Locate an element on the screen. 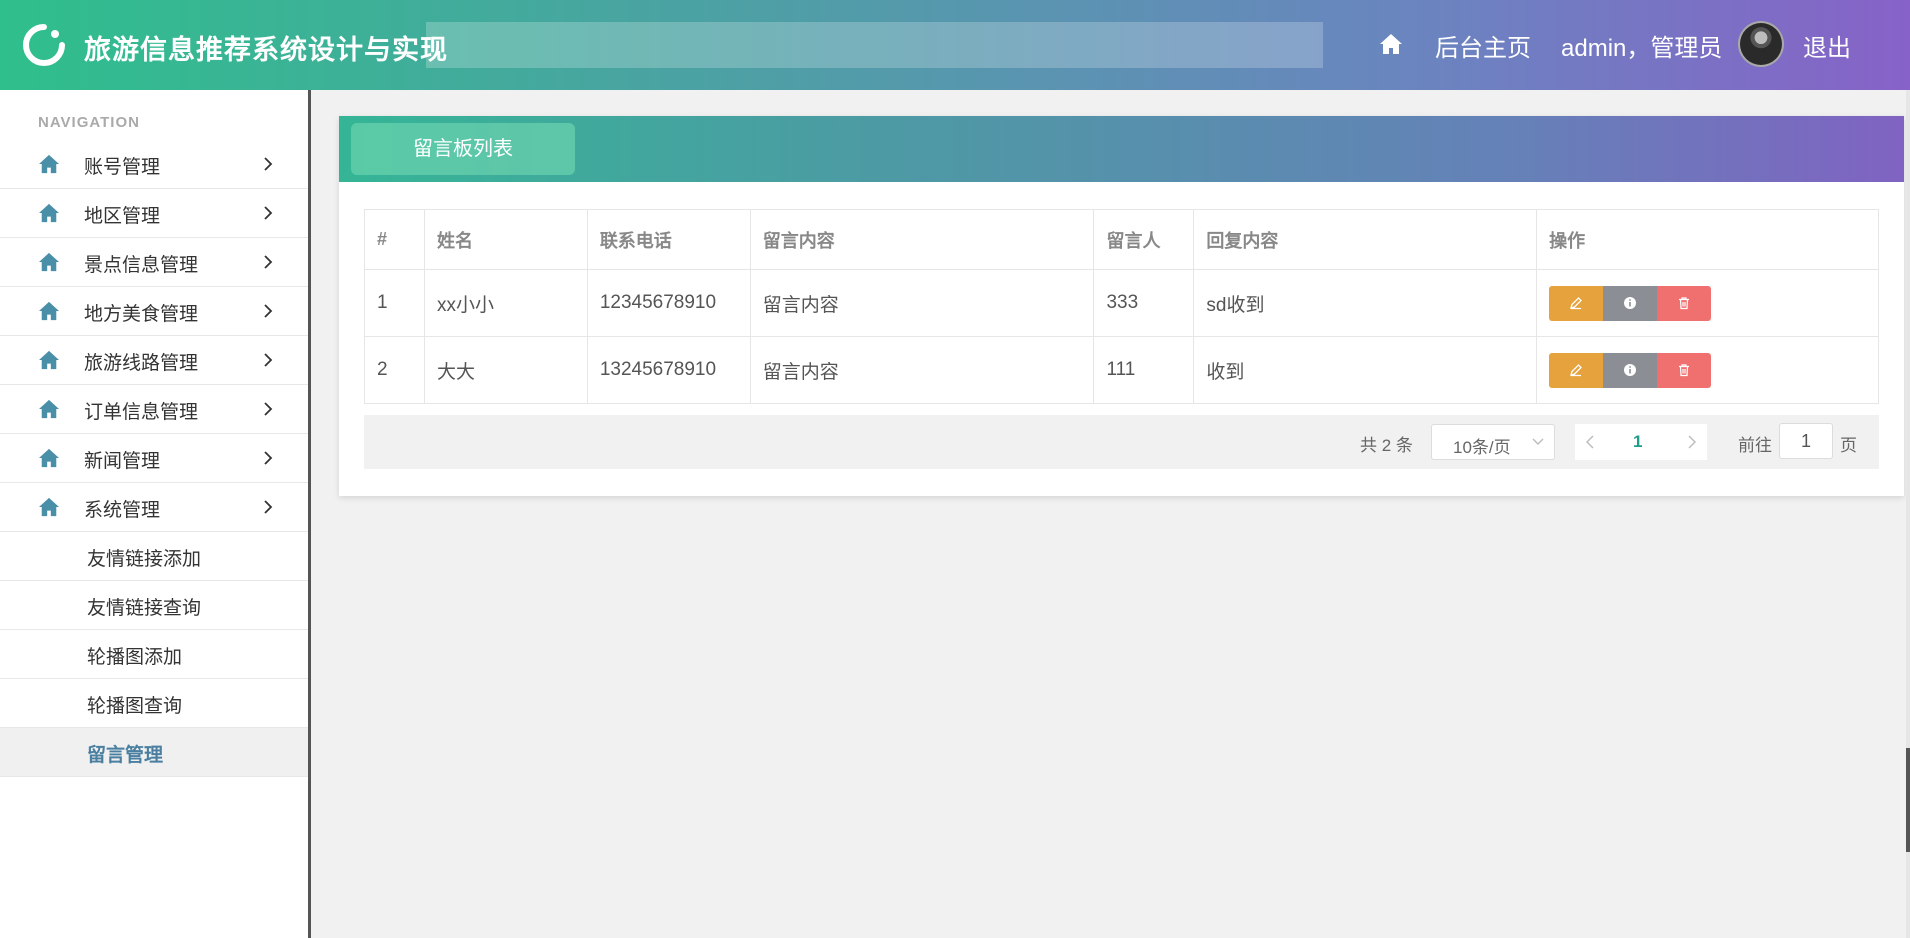  sidebar-item-account: 账号管理 is located at coordinates (154, 164).